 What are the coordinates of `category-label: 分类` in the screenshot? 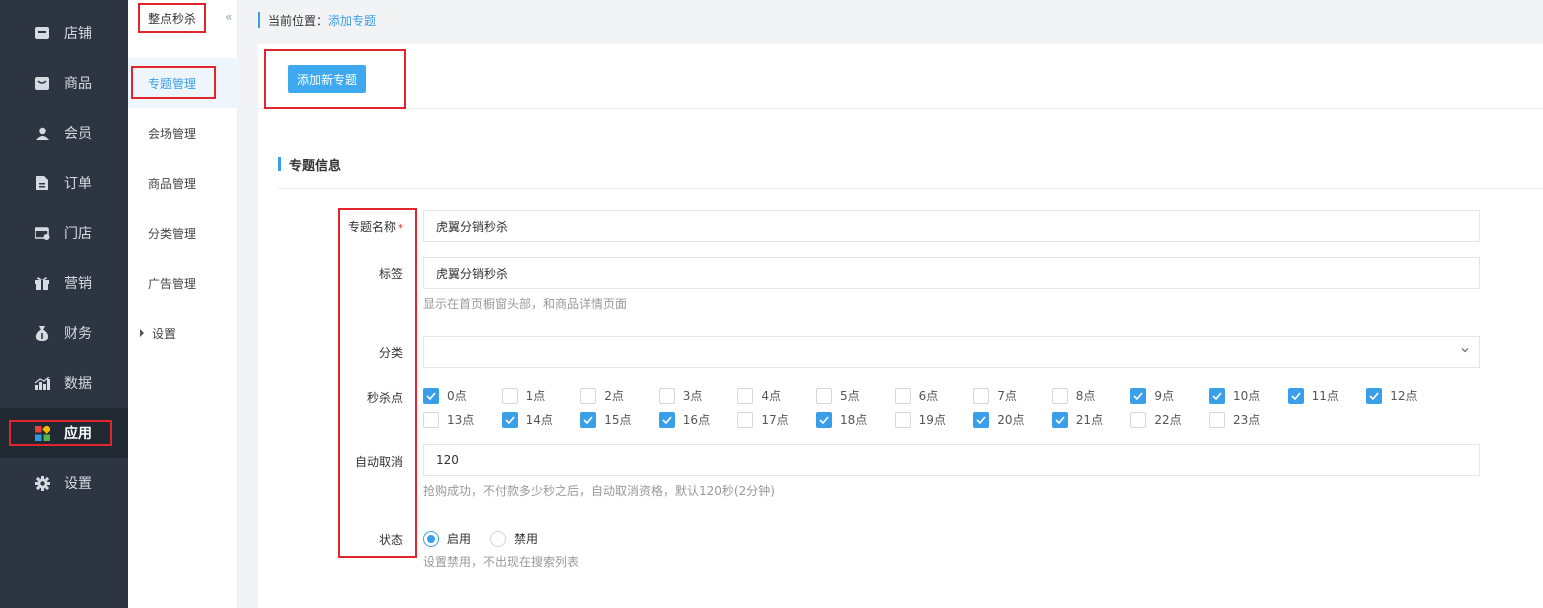 It's located at (390, 353).